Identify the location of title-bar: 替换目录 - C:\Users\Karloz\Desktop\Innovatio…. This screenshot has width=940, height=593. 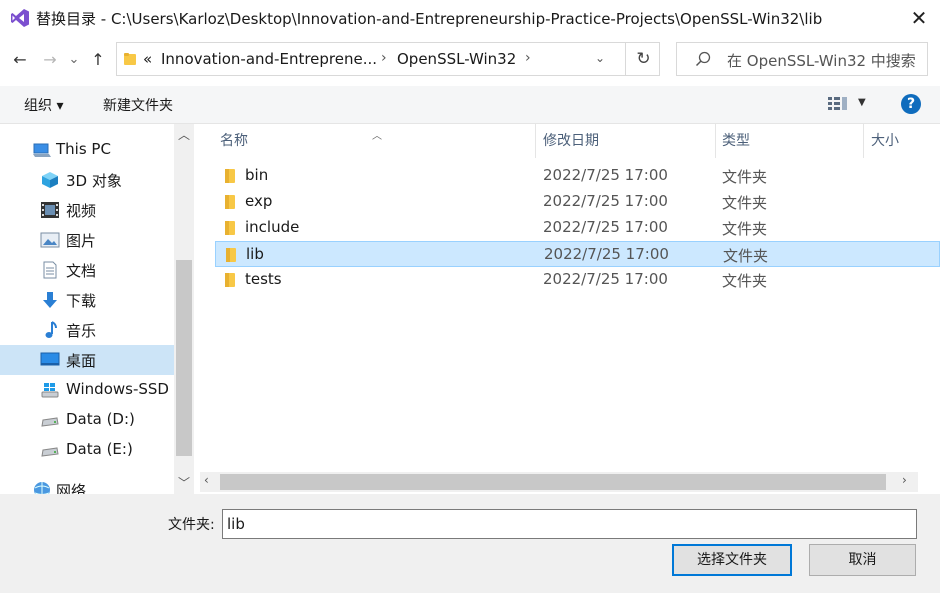
(470, 18).